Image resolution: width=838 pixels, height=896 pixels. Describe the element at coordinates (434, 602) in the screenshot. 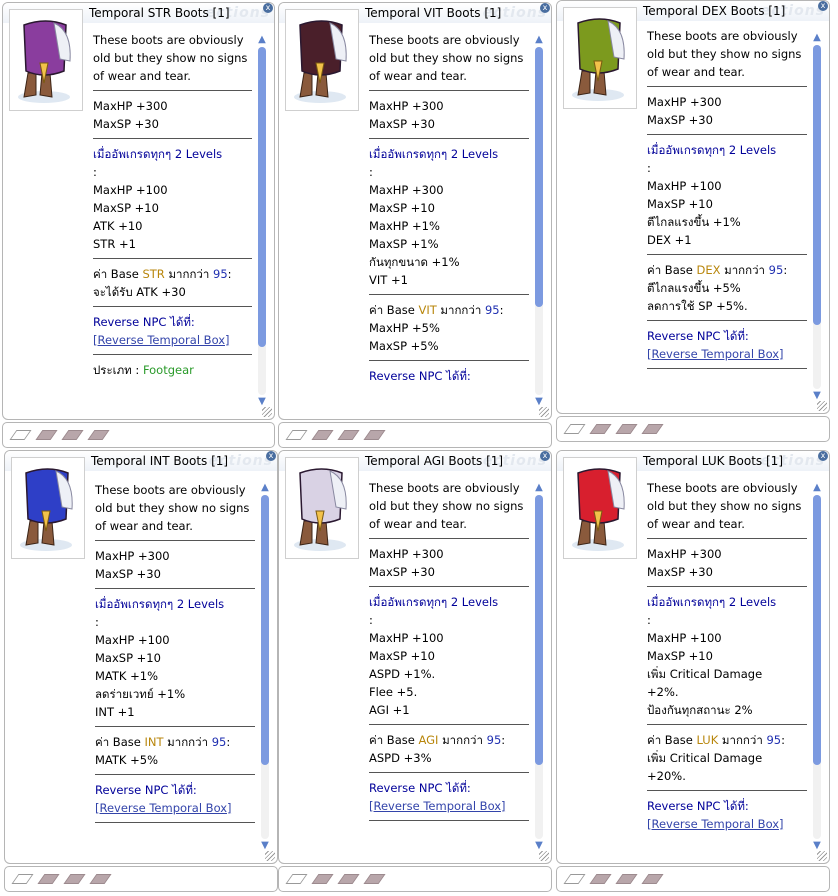

I see `text-segment: เมื่ออัพเกรดทุกๆ 2 Levels` at that location.